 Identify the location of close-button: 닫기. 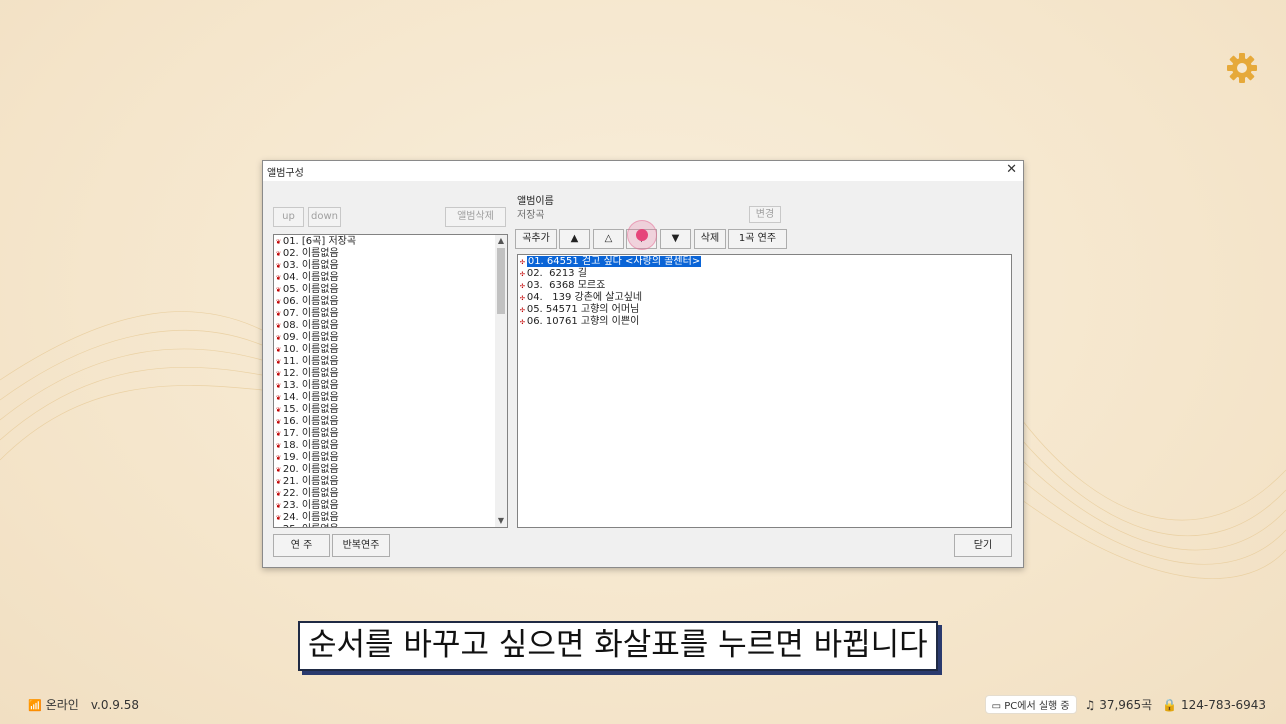
(983, 545).